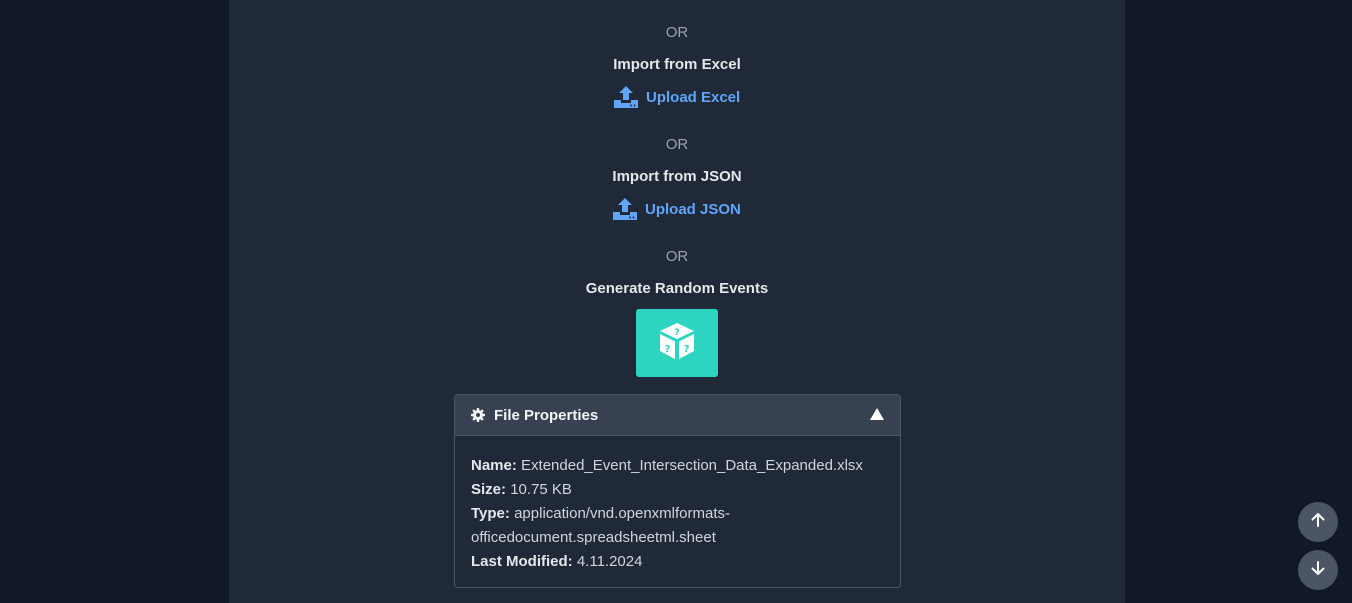 This screenshot has width=1352, height=603. What do you see at coordinates (489, 489) in the screenshot?
I see `file-size-label: Size:` at bounding box center [489, 489].